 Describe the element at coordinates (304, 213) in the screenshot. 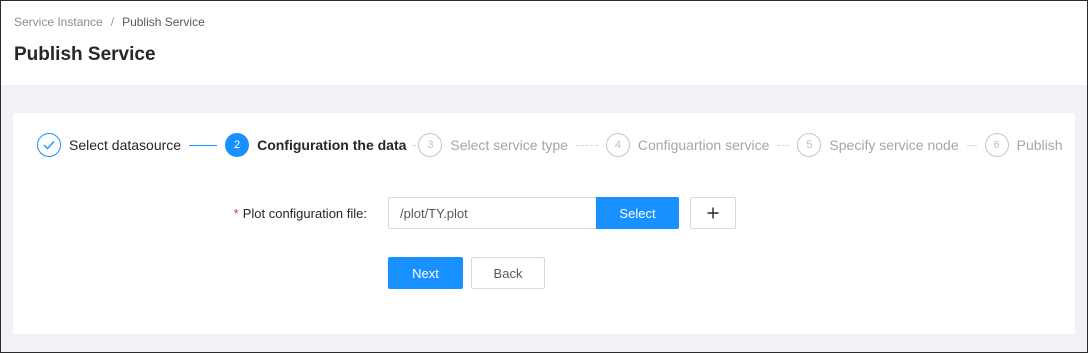

I see `plot-config-label-text: Plot configuration file:` at that location.